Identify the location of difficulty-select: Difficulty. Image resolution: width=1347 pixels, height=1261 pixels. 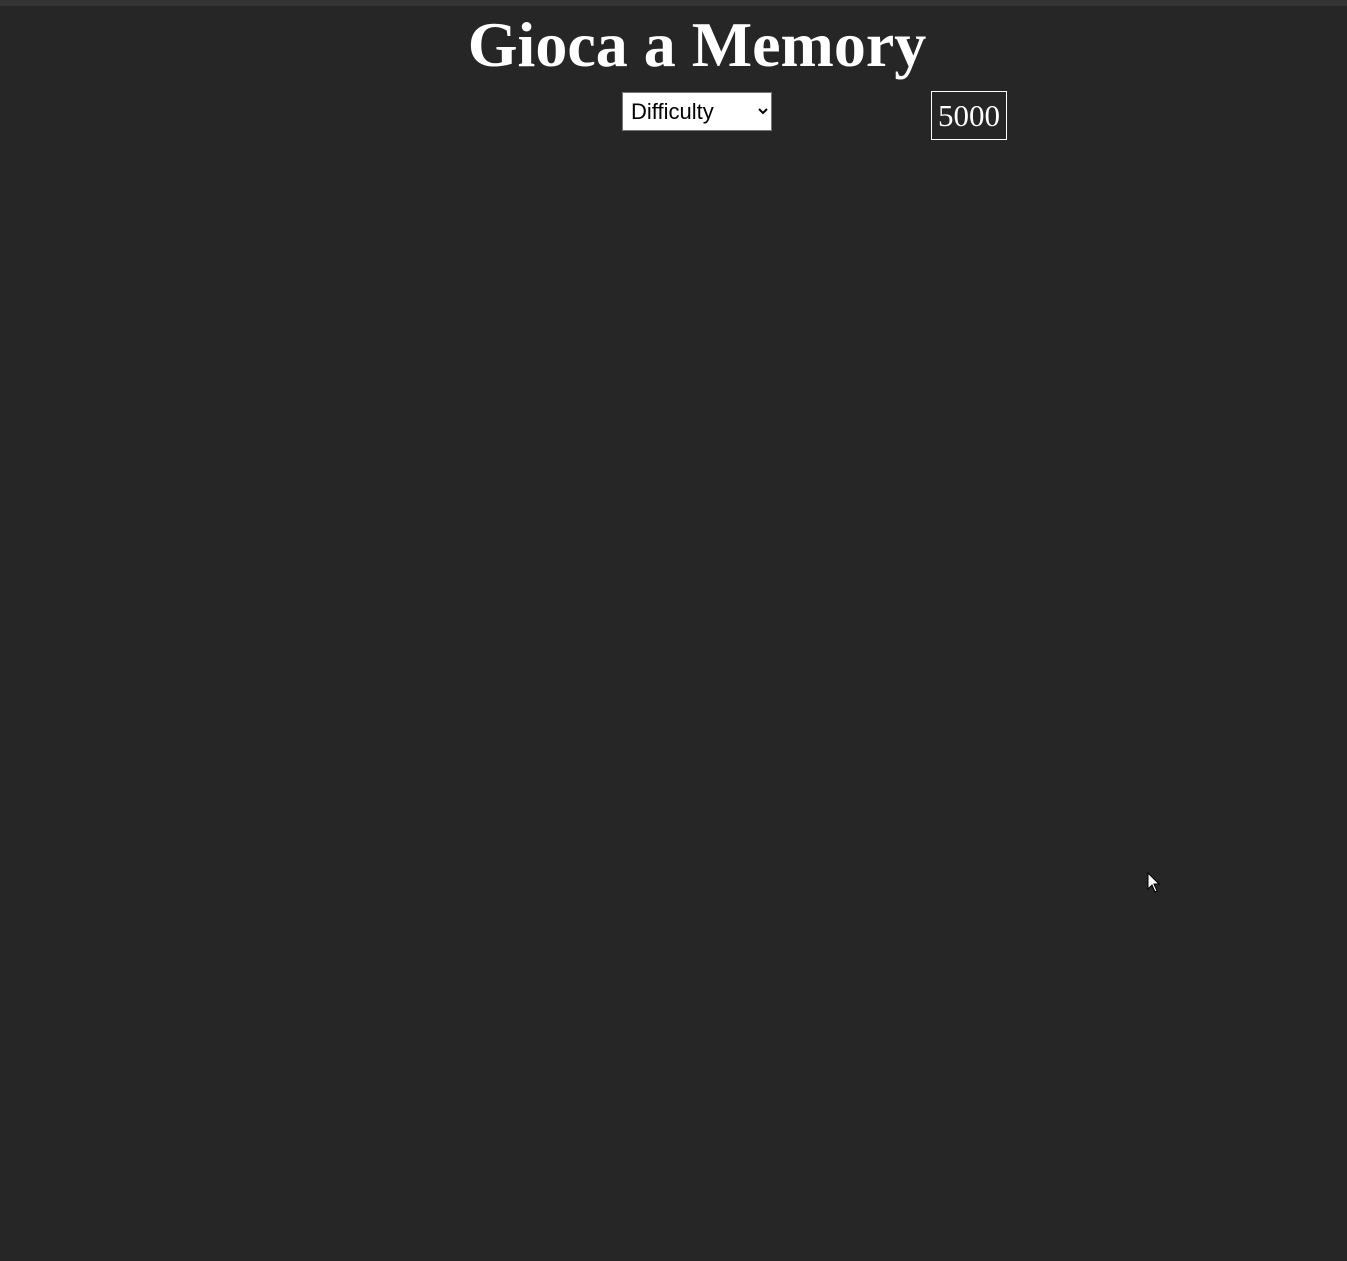
(697, 111).